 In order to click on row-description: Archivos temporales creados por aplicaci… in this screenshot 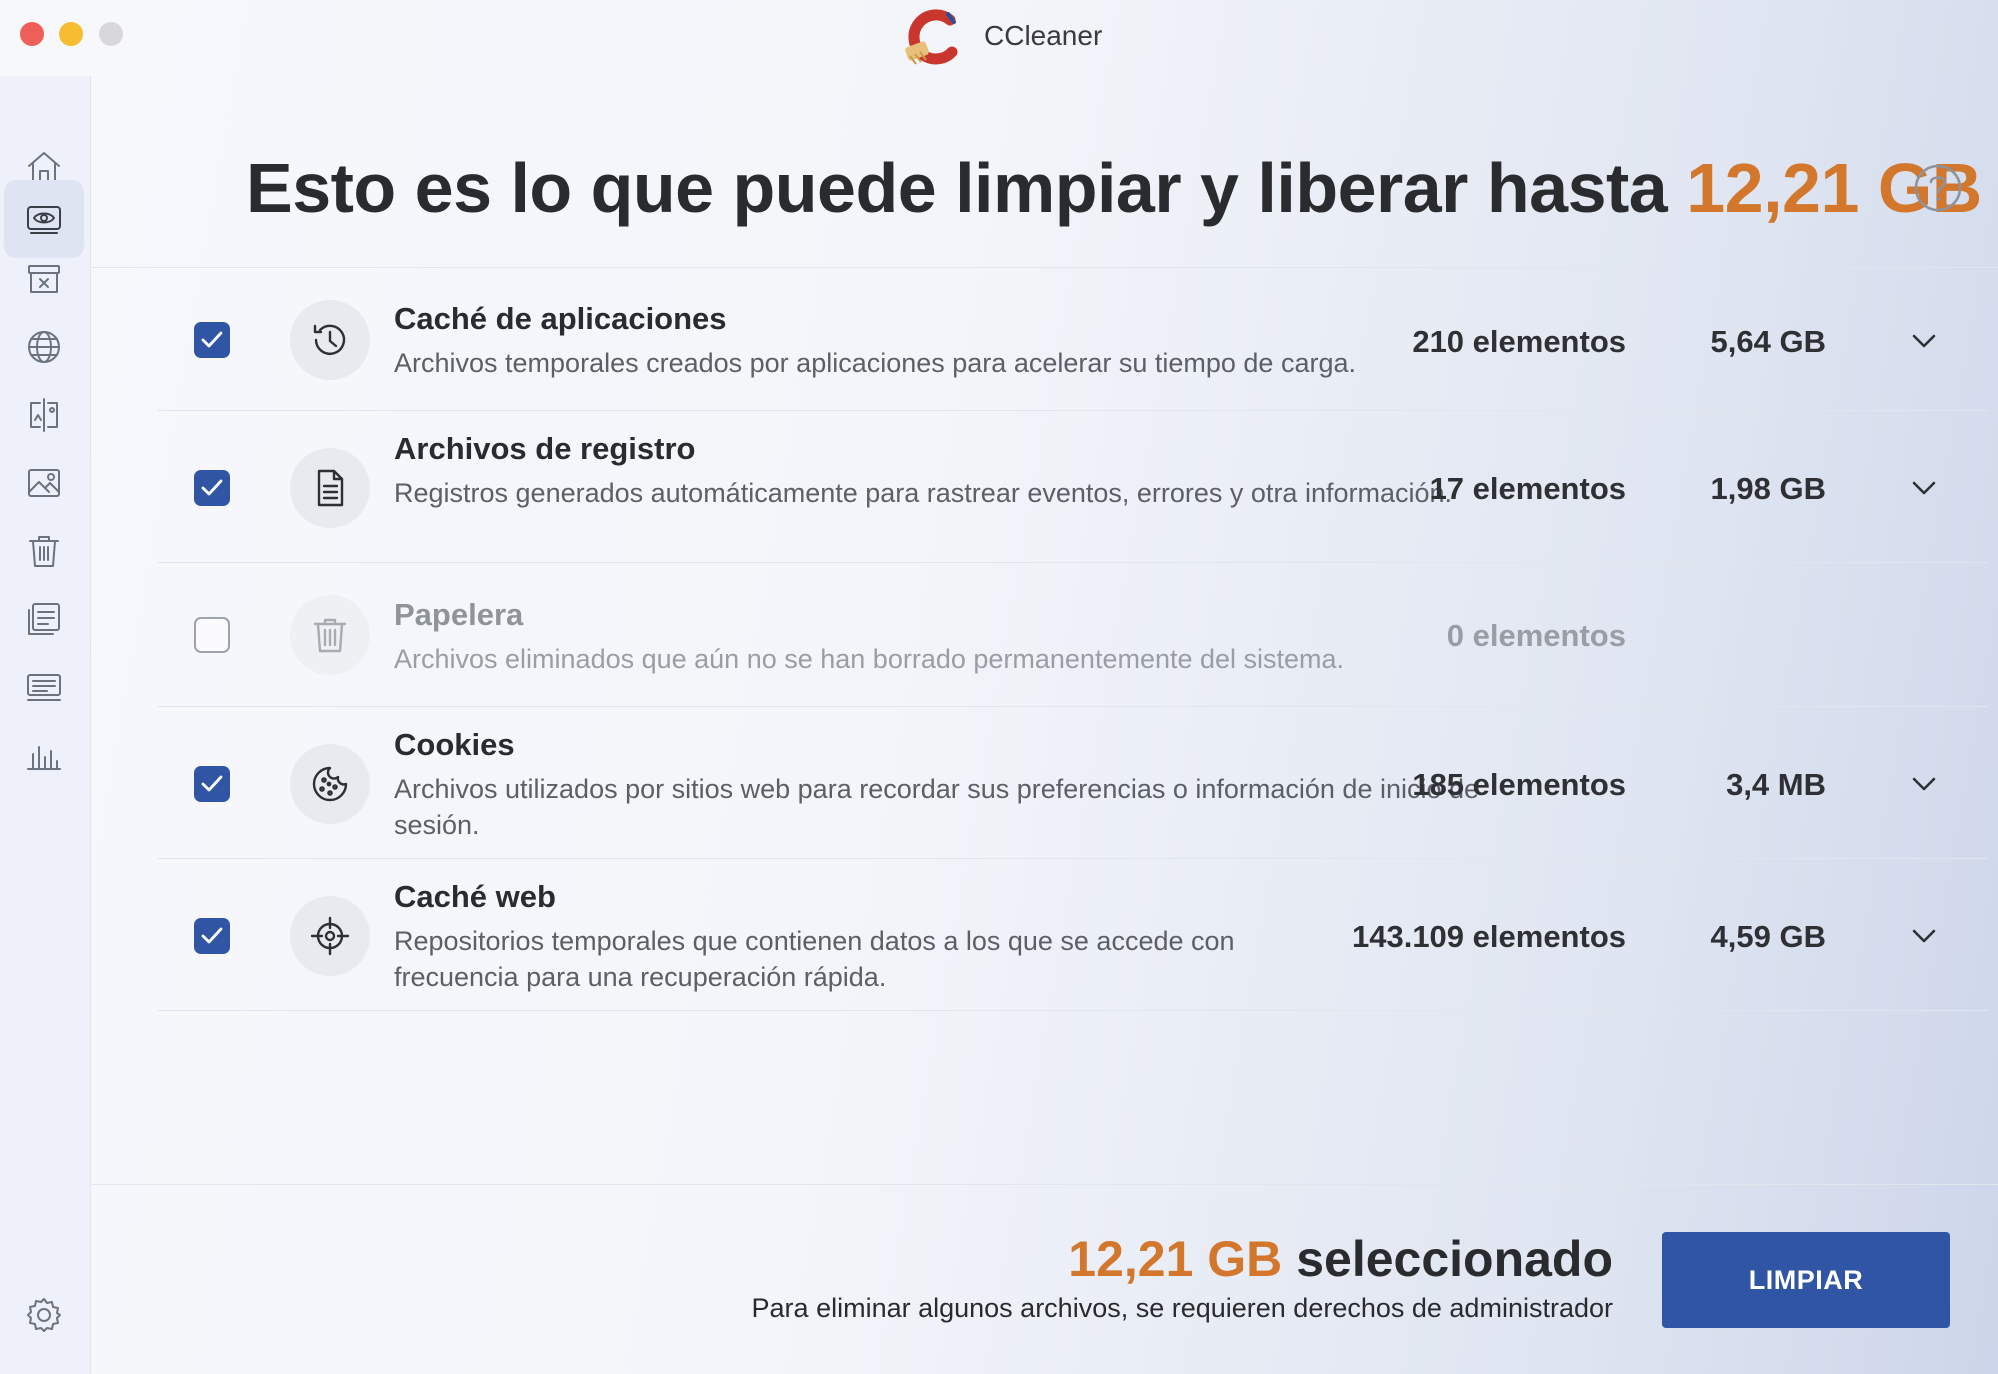, I will do `click(875, 363)`.